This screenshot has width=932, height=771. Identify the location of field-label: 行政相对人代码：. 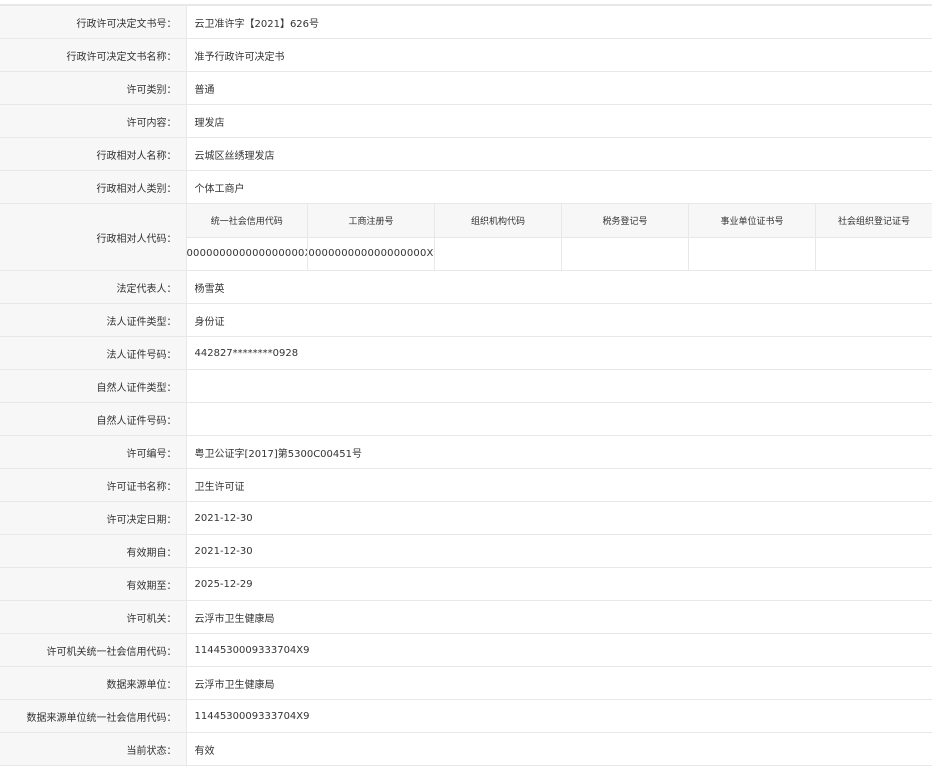
(93, 237).